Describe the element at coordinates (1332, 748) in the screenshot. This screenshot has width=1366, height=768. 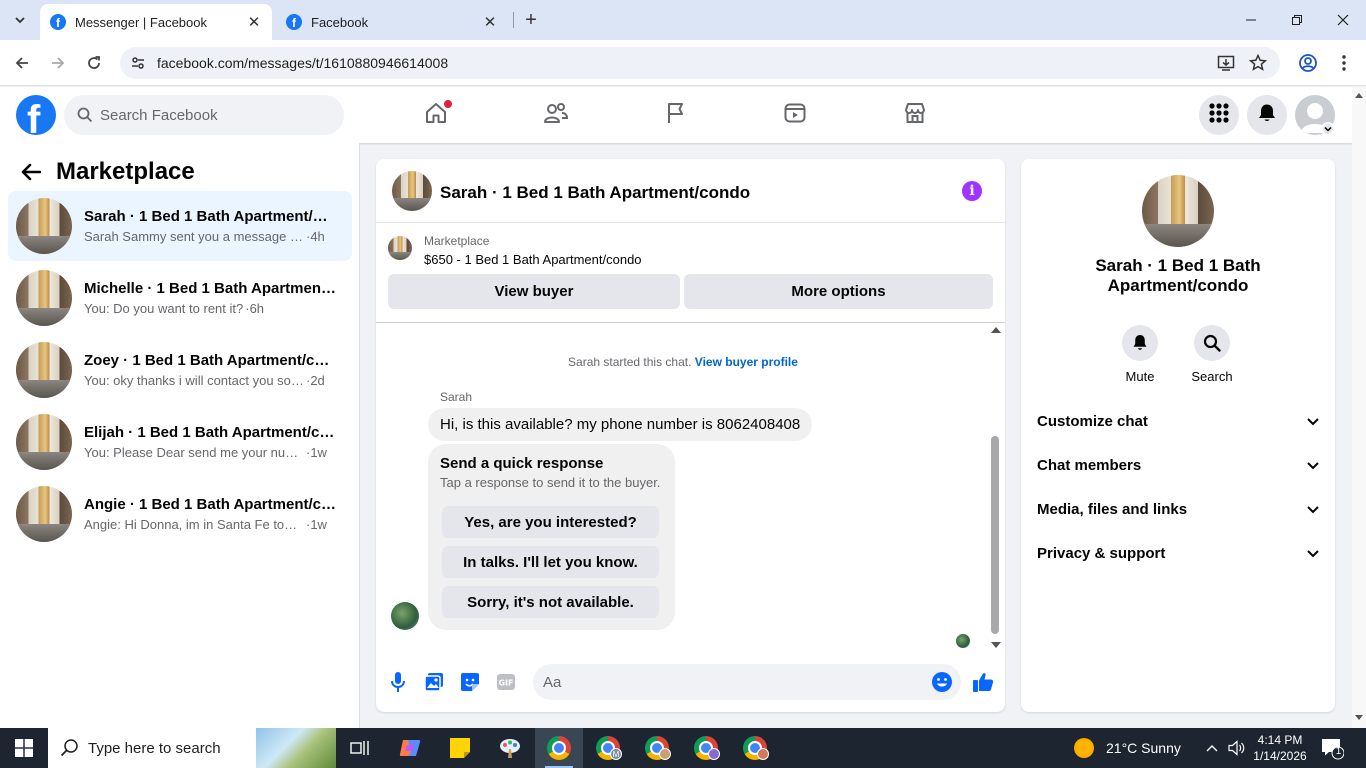
I see `notification-center-icon: 1` at that location.